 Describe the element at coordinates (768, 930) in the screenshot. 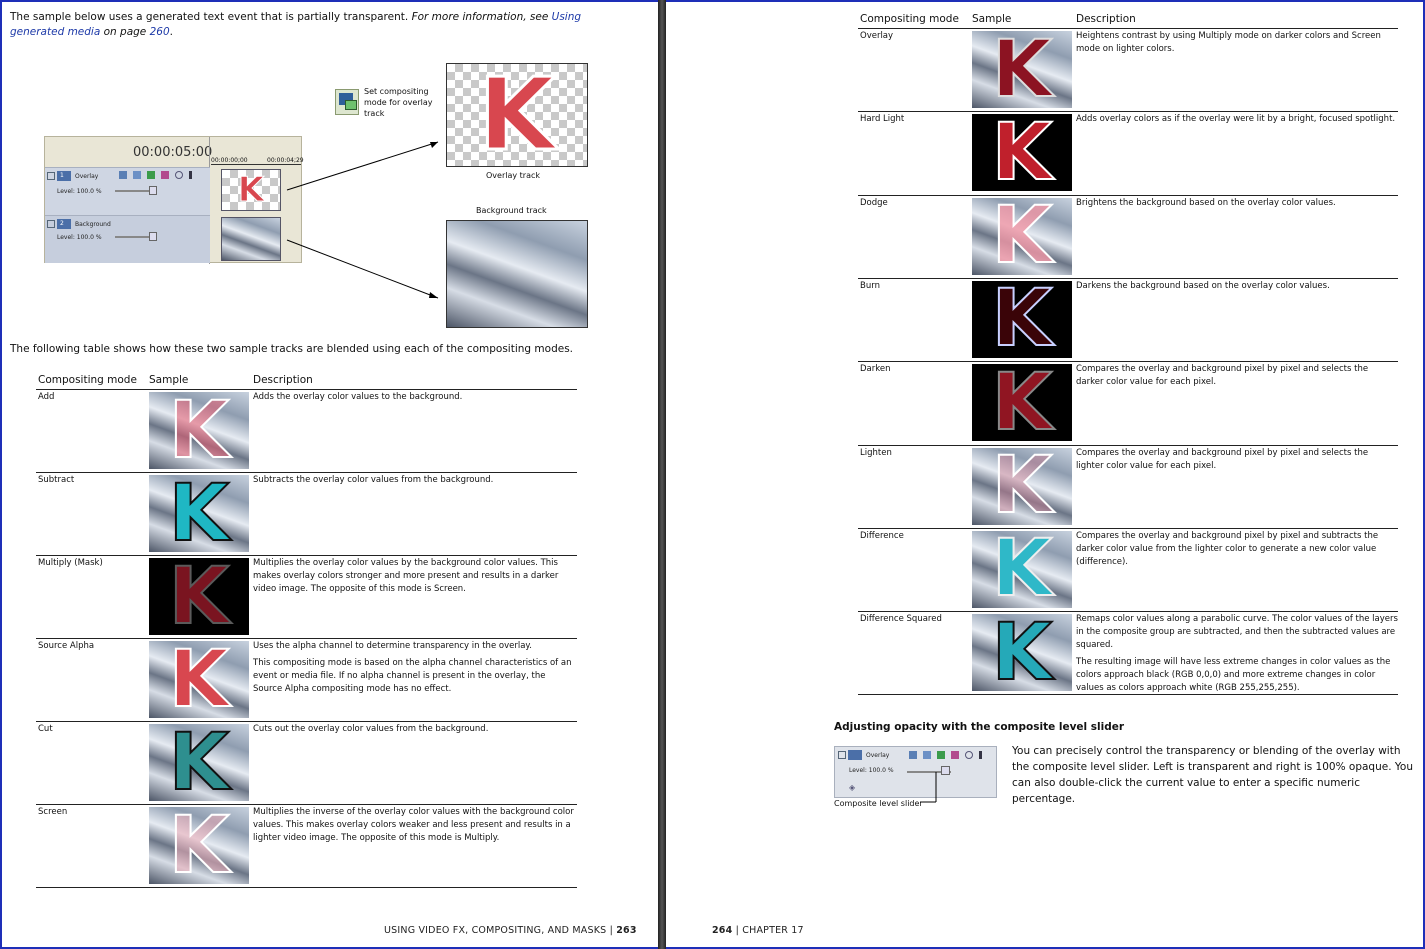

I see `footer-text: | CHAPTER 17` at that location.